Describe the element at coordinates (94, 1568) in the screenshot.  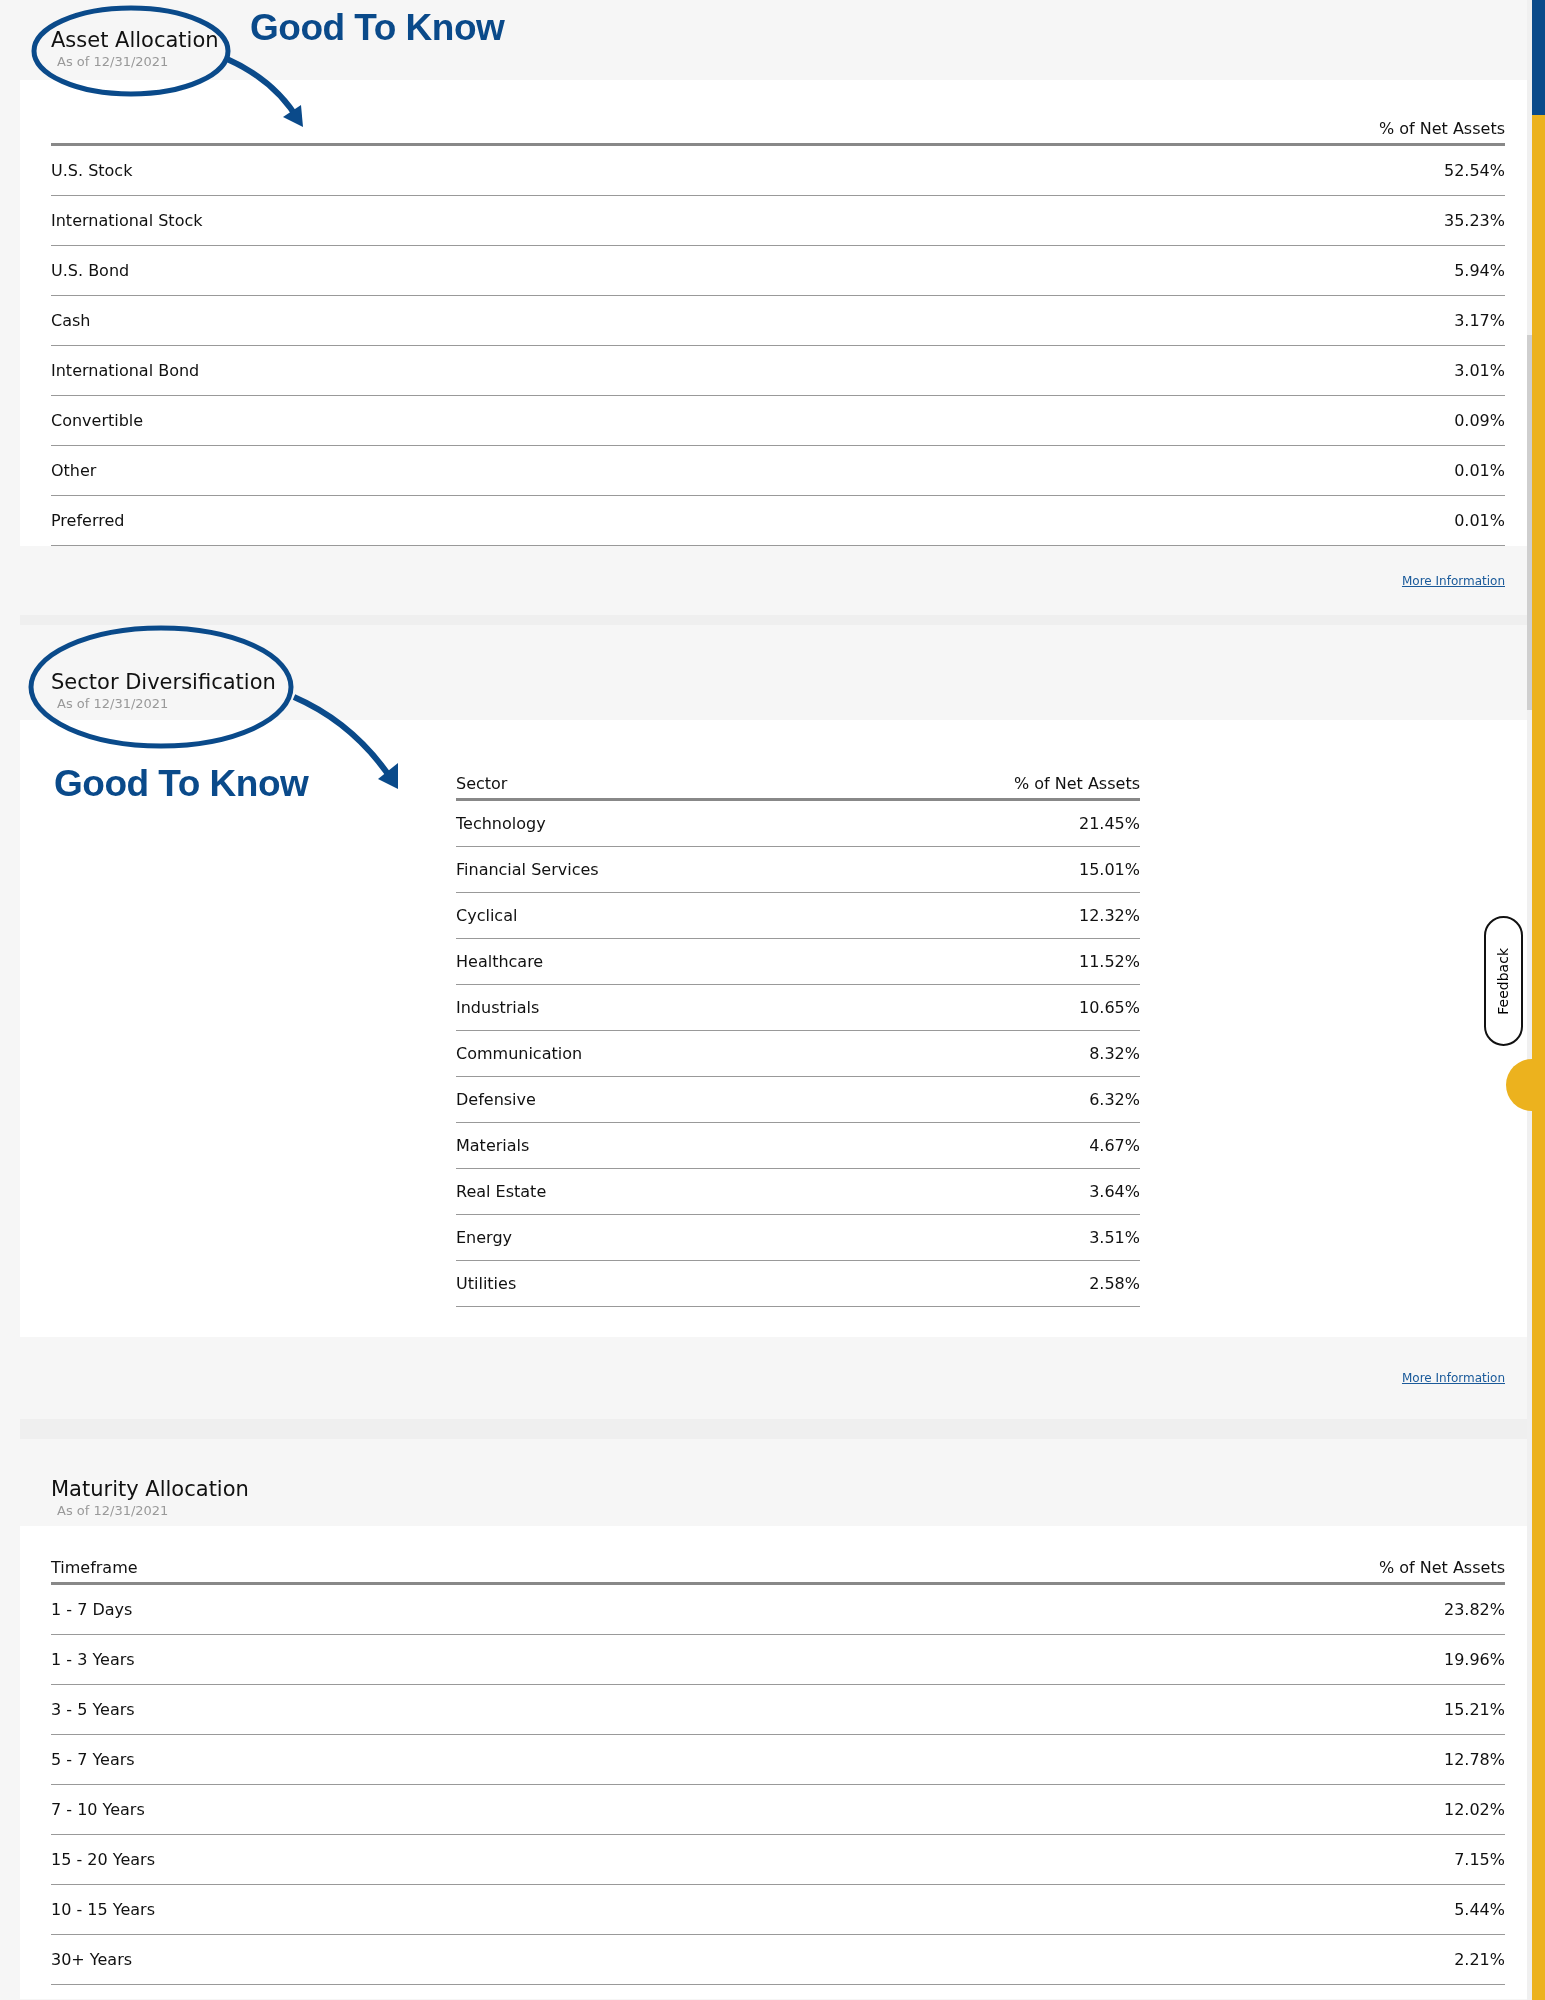
I see `column-header: Timeframe` at that location.